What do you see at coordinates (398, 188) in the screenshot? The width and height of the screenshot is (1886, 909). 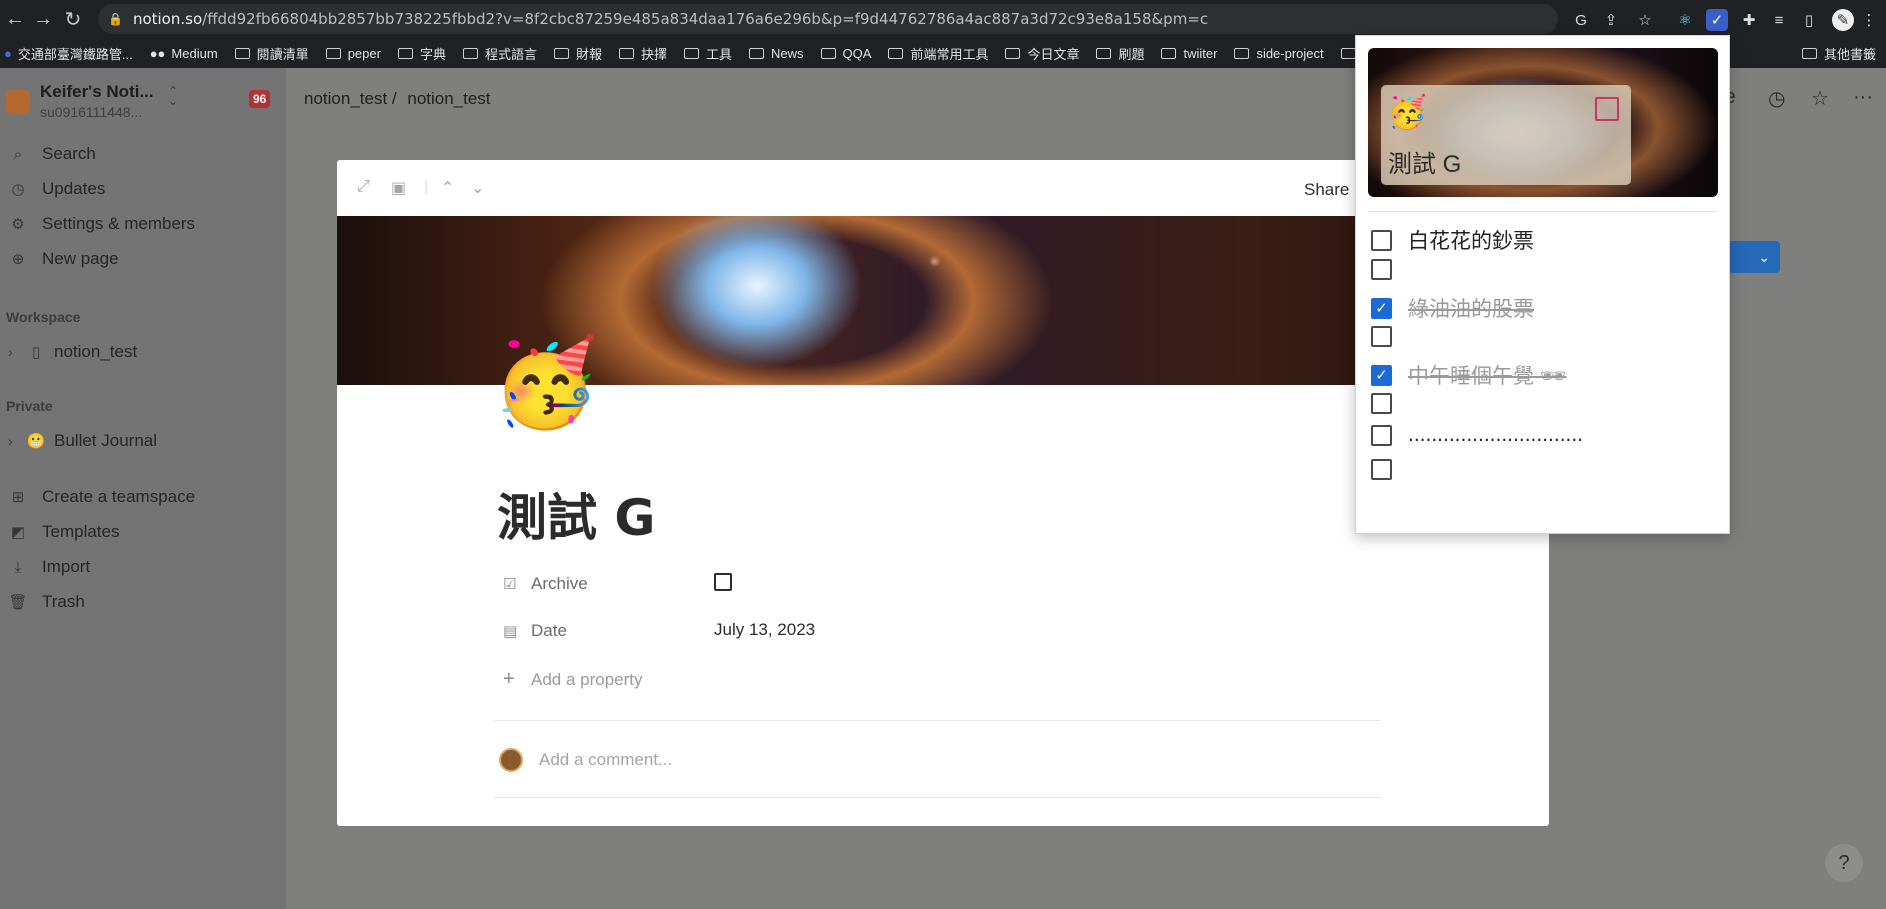 I see `peek-mode-icon: ▣` at bounding box center [398, 188].